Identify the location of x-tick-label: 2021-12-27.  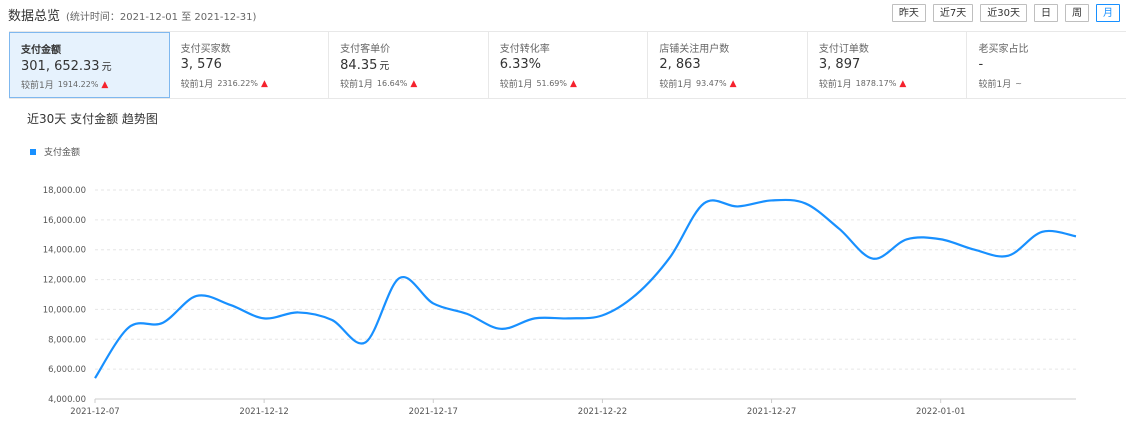
(771, 412).